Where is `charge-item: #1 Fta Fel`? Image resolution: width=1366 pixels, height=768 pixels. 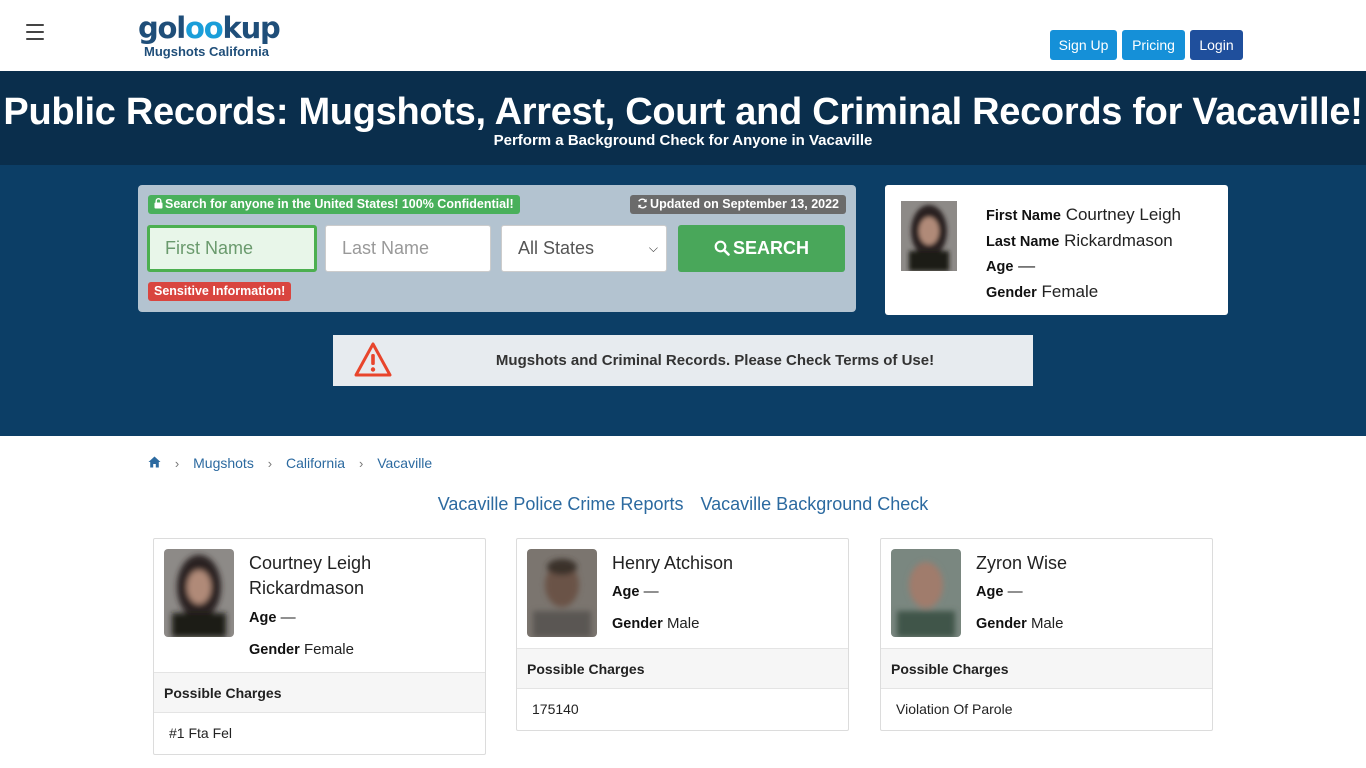
charge-item: #1 Fta Fel is located at coordinates (201, 733).